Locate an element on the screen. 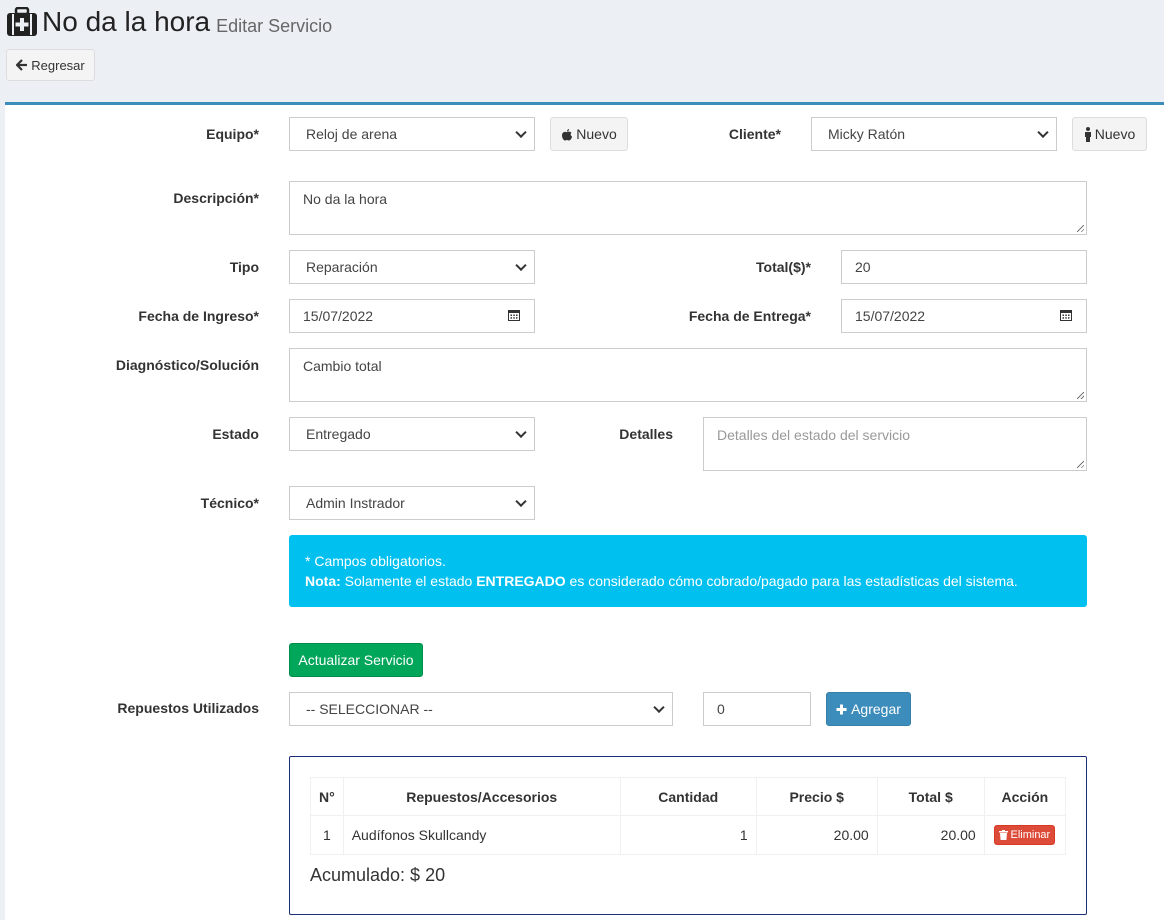  fecha-entrega-value: 15/07/2022 is located at coordinates (890, 316).